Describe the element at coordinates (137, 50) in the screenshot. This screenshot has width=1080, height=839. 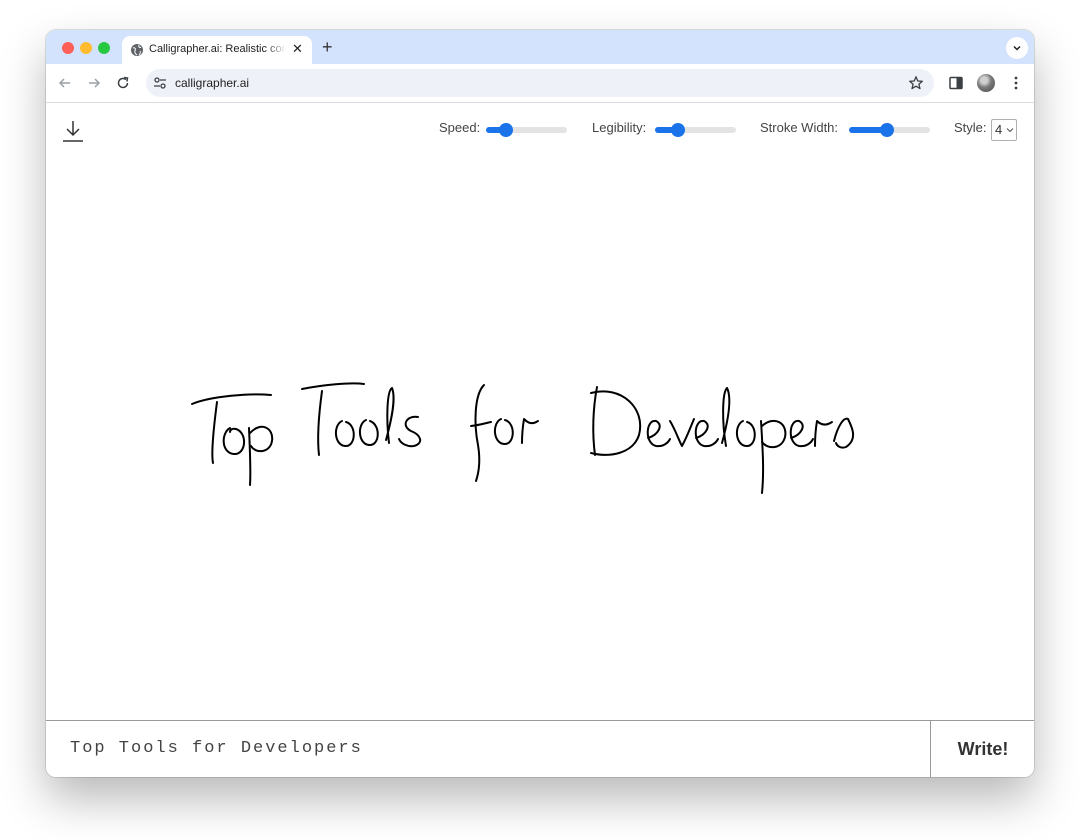
I see `globe-icon` at that location.